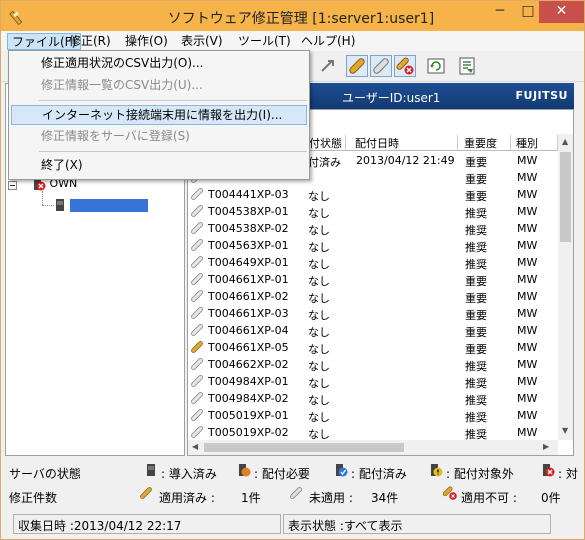 The width and height of the screenshot is (585, 540). I want to click on table-row: T004661XP-03 なし 重要 MW, so click(373, 313).